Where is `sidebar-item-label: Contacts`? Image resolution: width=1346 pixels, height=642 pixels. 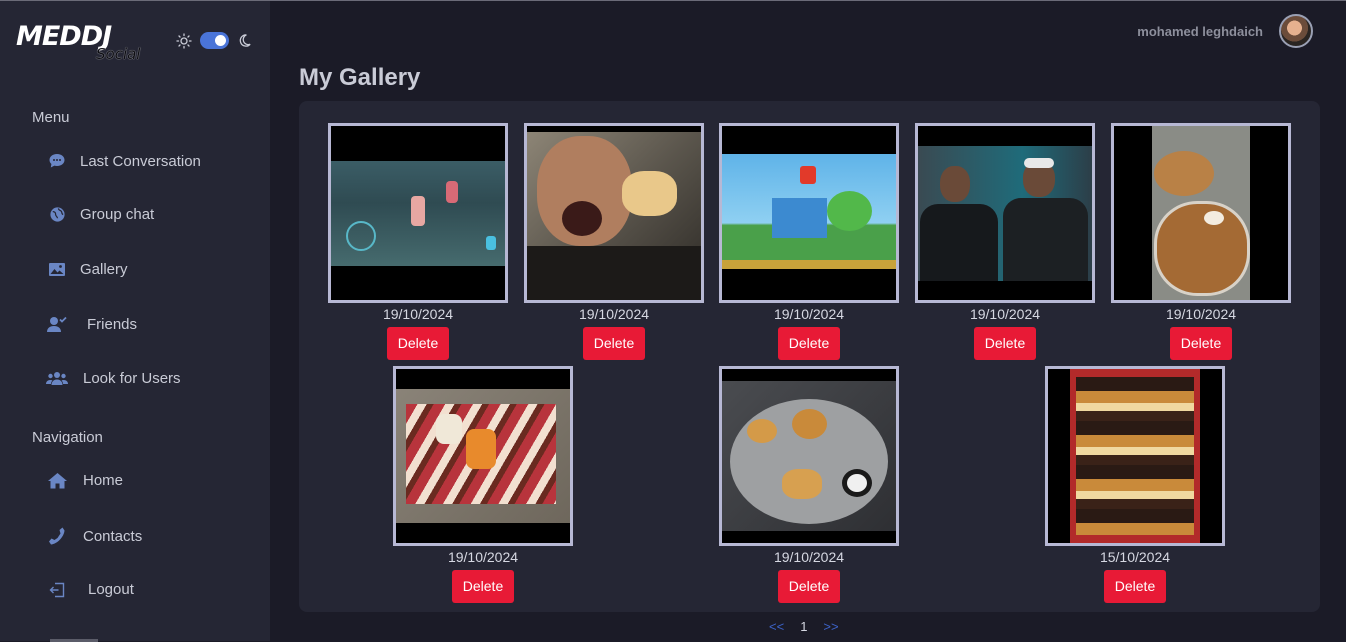 sidebar-item-label: Contacts is located at coordinates (113, 536).